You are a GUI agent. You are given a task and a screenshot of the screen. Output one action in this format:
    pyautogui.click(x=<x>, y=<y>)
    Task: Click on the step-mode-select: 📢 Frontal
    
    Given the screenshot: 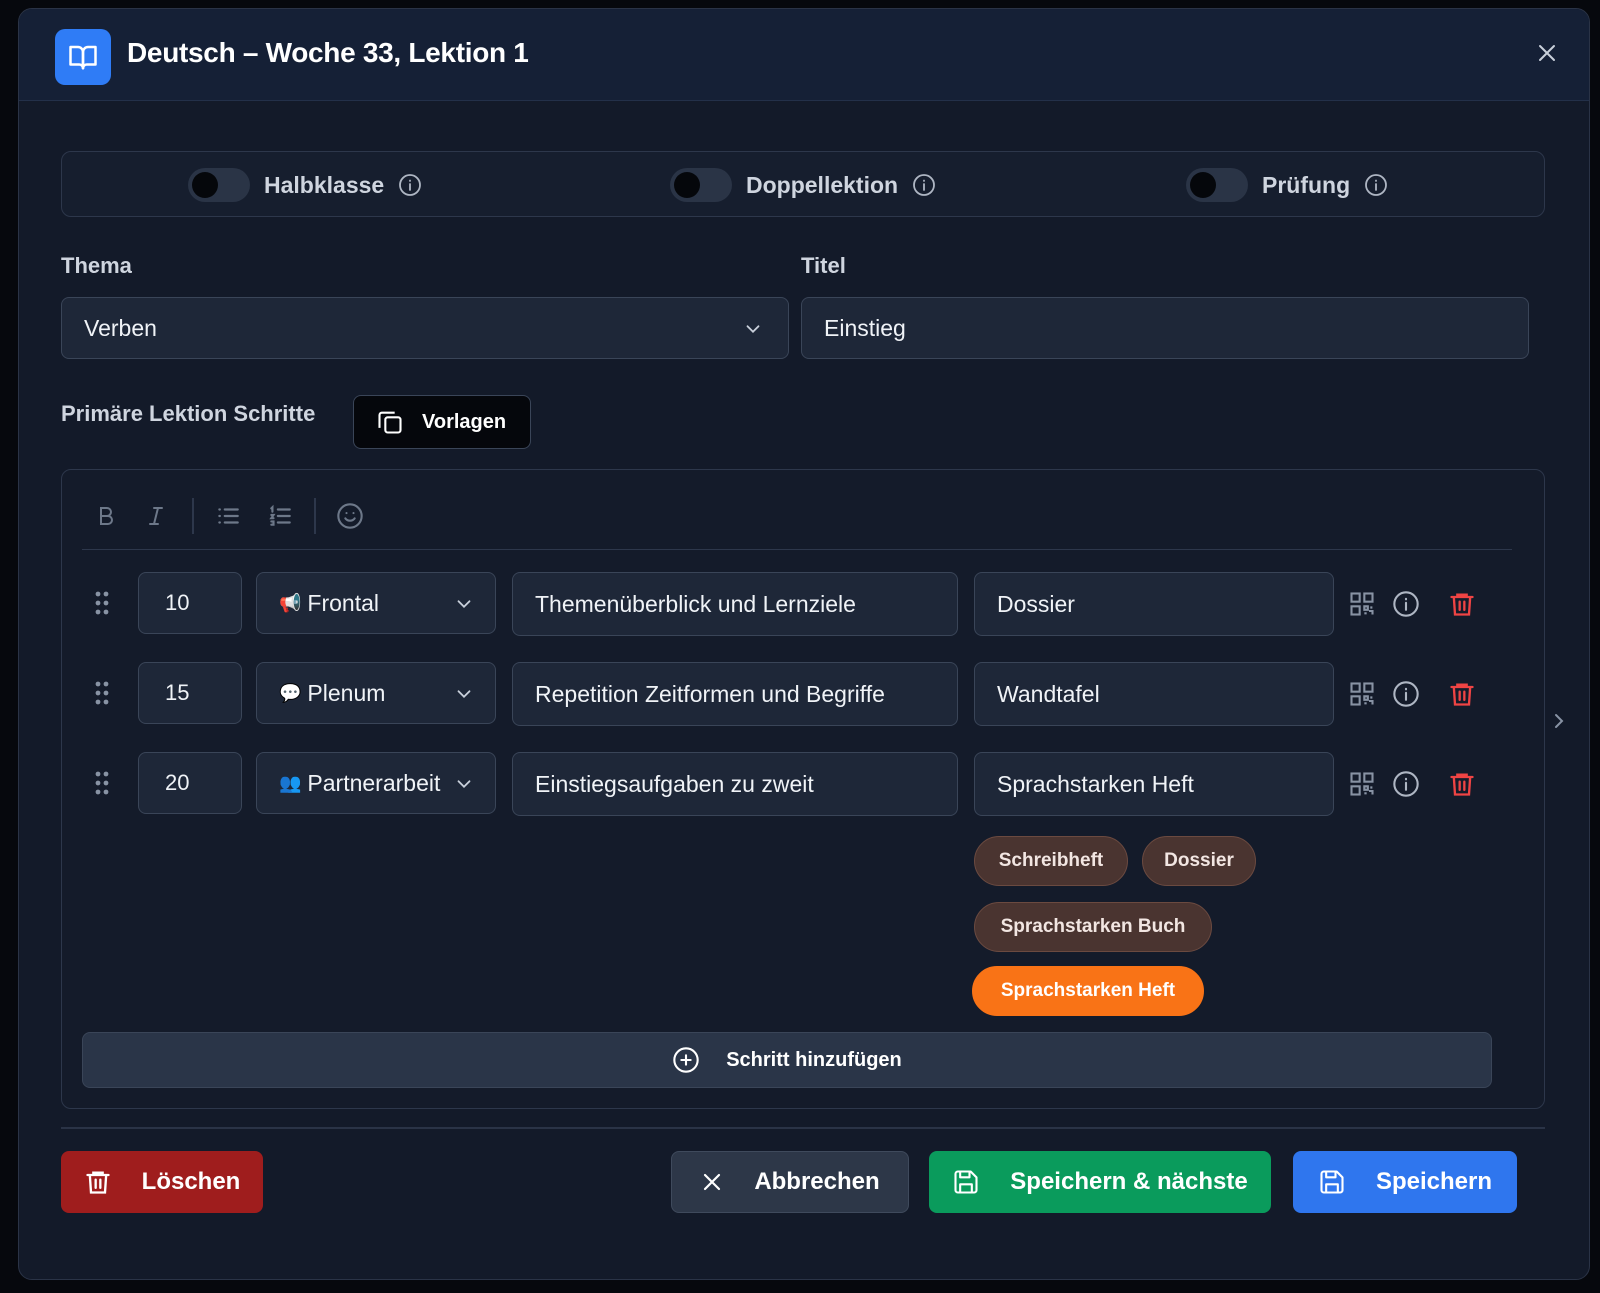 What is the action you would take?
    pyautogui.click(x=376, y=603)
    